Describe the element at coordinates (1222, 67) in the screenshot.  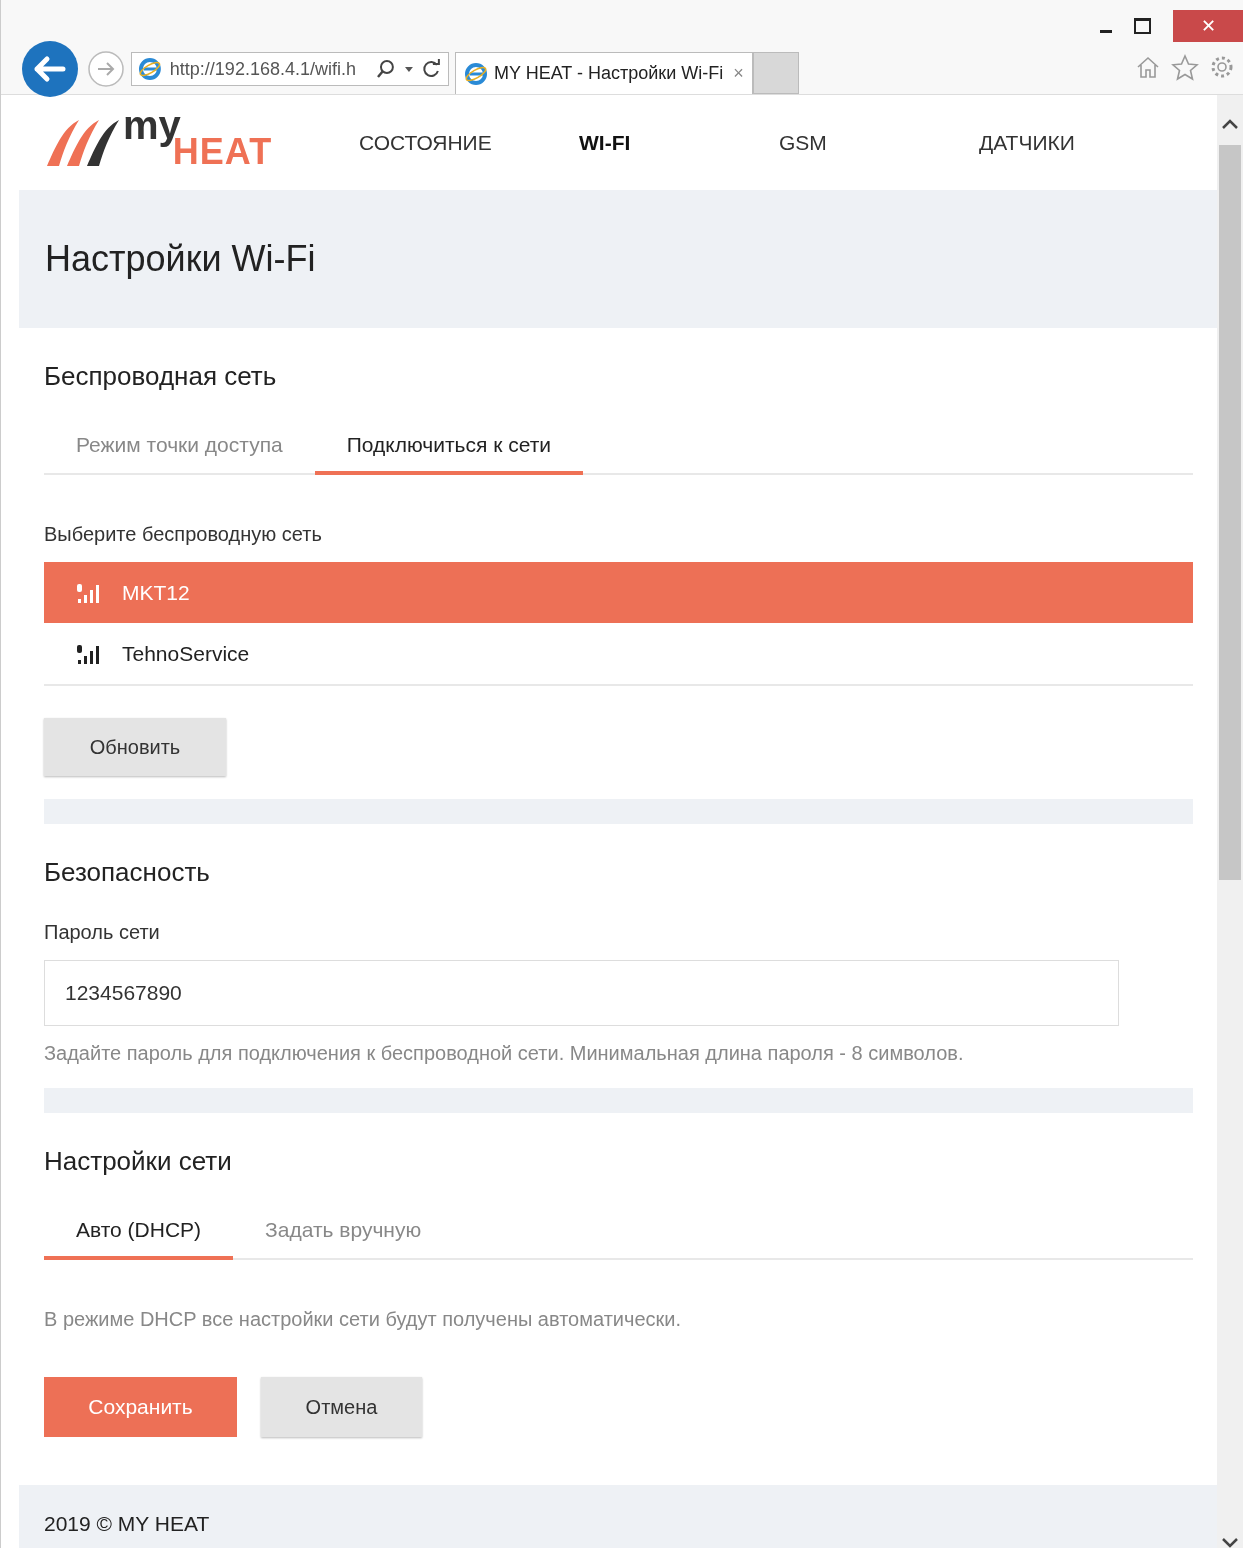
I see `settings-icon` at that location.